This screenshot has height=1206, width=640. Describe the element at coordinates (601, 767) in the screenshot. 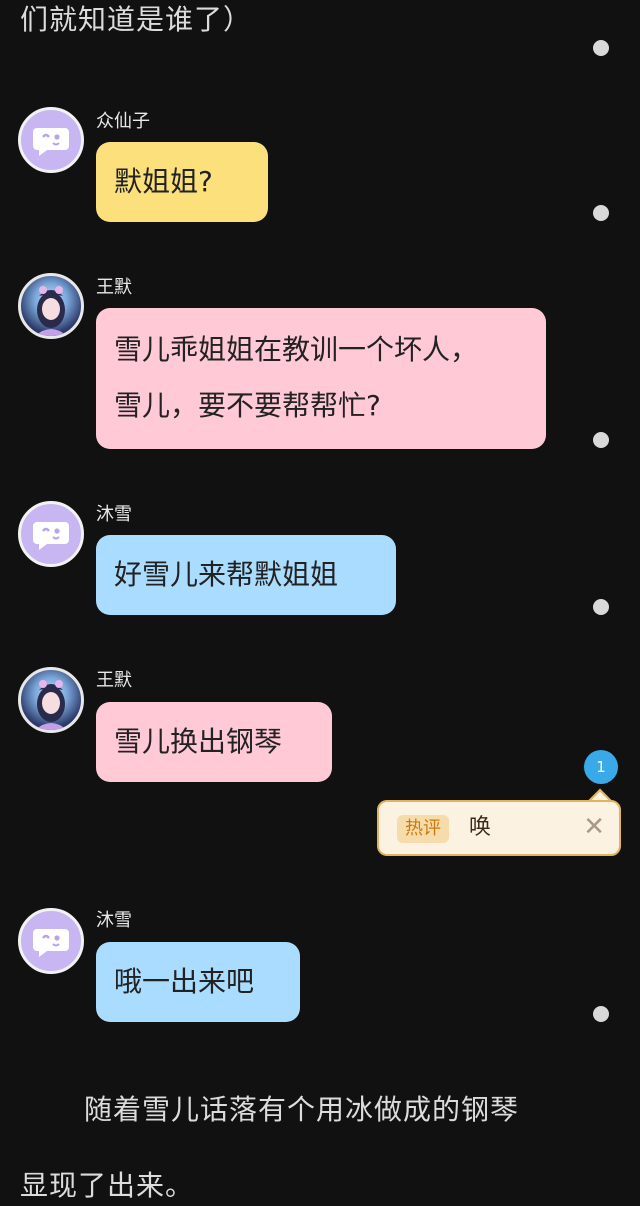

I see `comment-count-badge: 1` at that location.